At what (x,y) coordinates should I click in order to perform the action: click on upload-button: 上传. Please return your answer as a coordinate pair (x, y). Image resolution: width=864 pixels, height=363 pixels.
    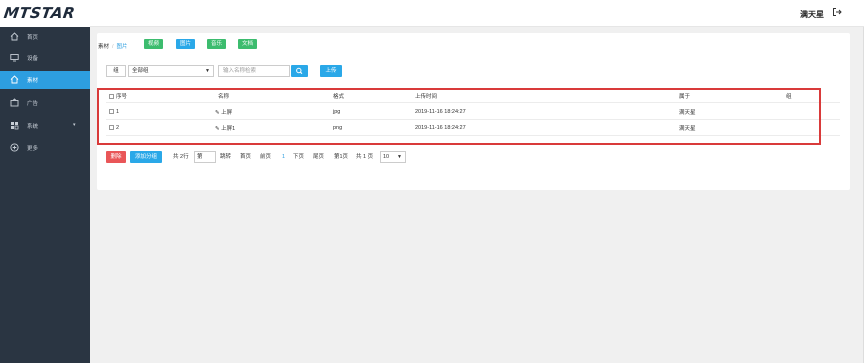
    Looking at the image, I should click on (331, 71).